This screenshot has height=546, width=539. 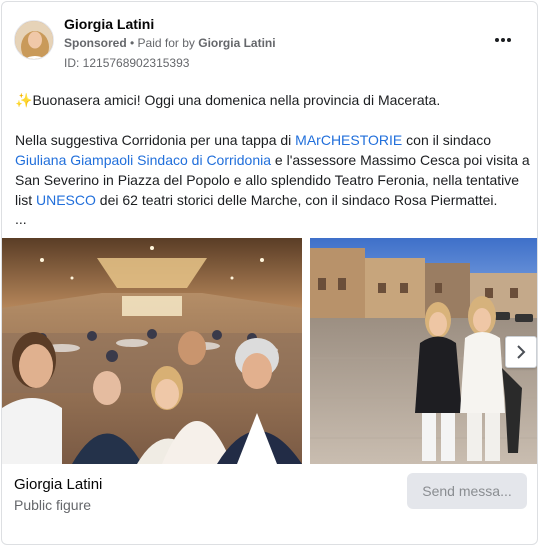 I want to click on payer-name: Giorgia Latini, so click(x=237, y=43).